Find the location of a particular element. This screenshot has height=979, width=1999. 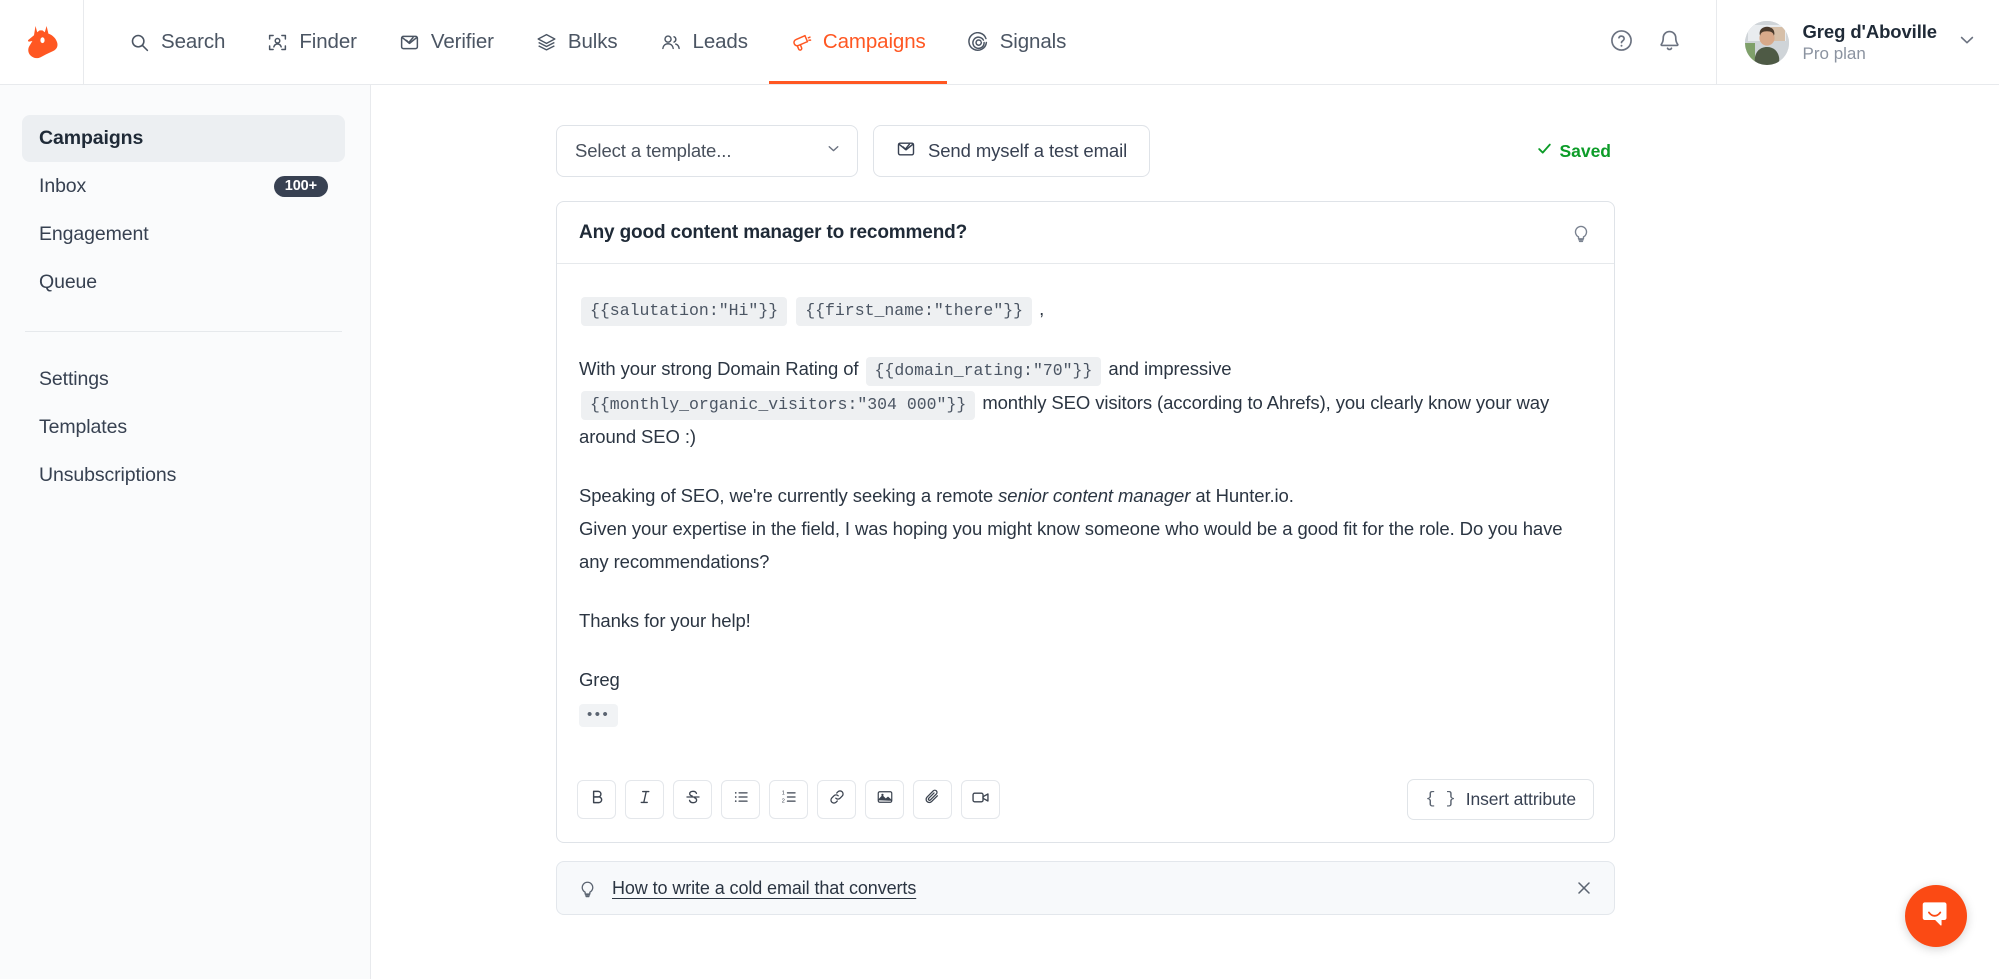

italic-icon is located at coordinates (645, 799).